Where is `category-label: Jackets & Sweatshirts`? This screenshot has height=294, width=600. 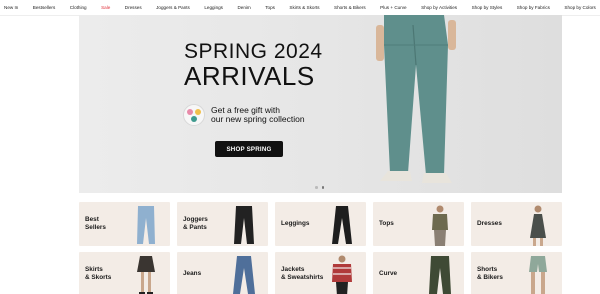
category-label: Jackets & Sweatshirts is located at coordinates (302, 273).